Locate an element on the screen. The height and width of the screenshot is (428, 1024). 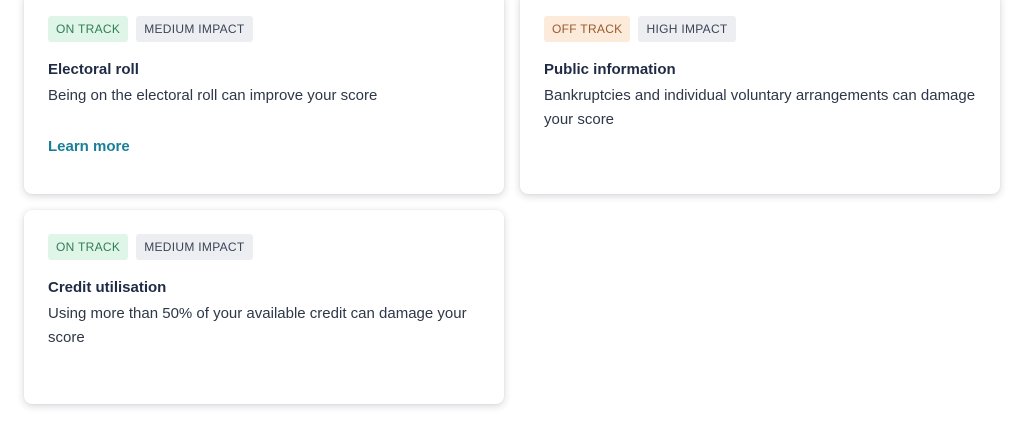
learn-more-link: Learn more is located at coordinates (89, 146).